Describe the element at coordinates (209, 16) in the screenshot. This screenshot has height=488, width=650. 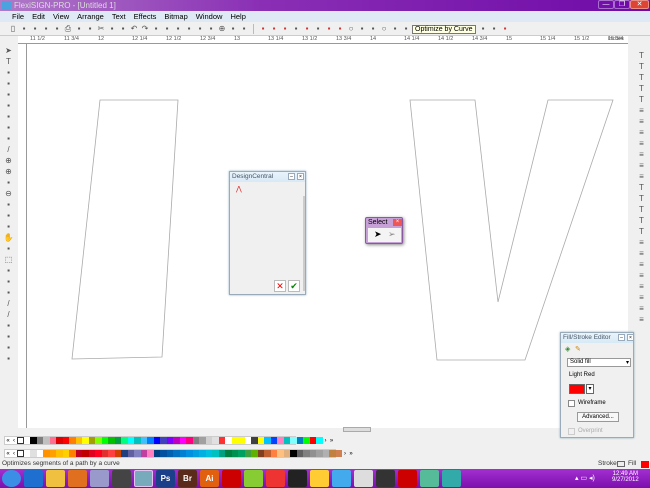
I see `menu-window: Window` at that location.